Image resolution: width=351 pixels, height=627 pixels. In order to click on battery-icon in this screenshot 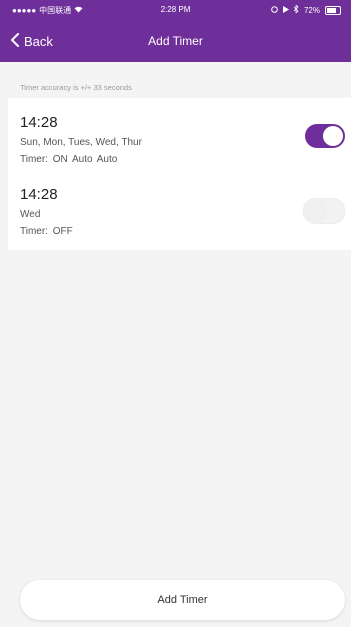, I will do `click(333, 10)`.